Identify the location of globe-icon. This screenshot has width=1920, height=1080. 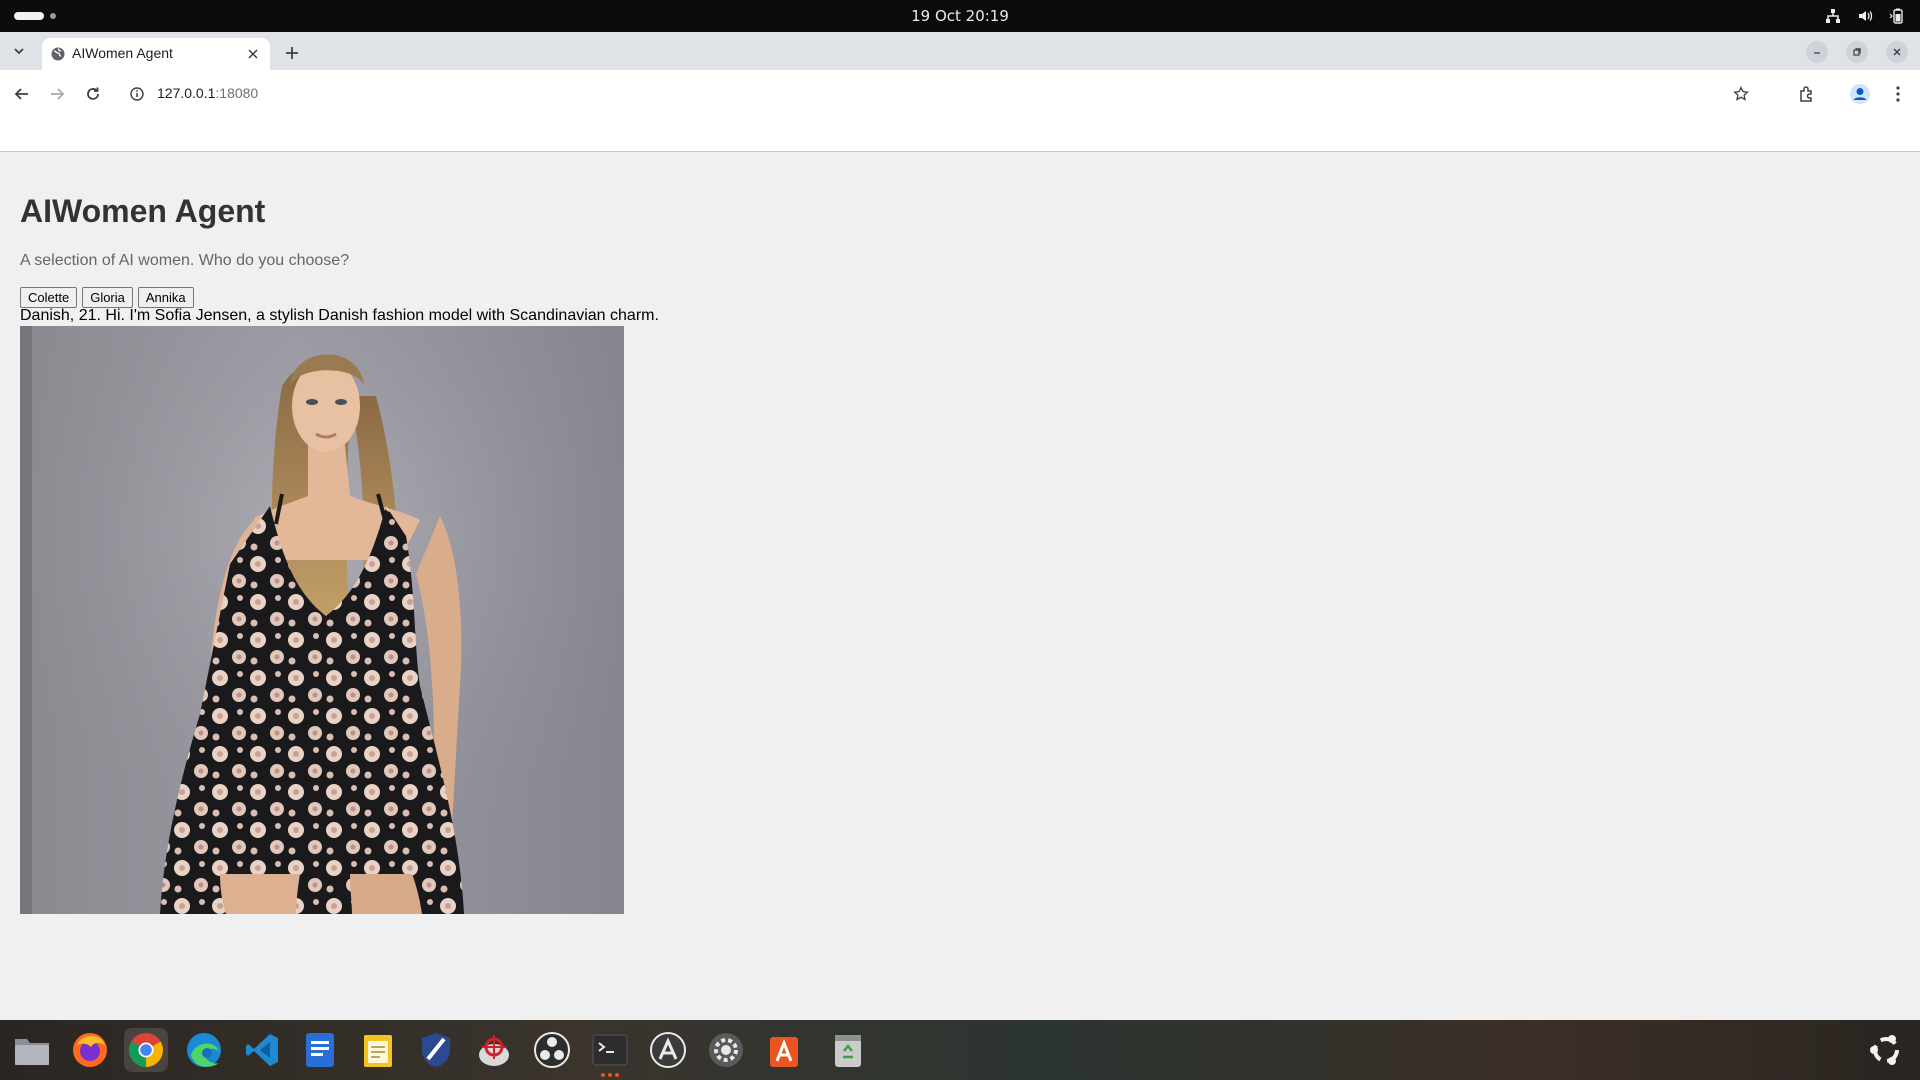
(58, 54).